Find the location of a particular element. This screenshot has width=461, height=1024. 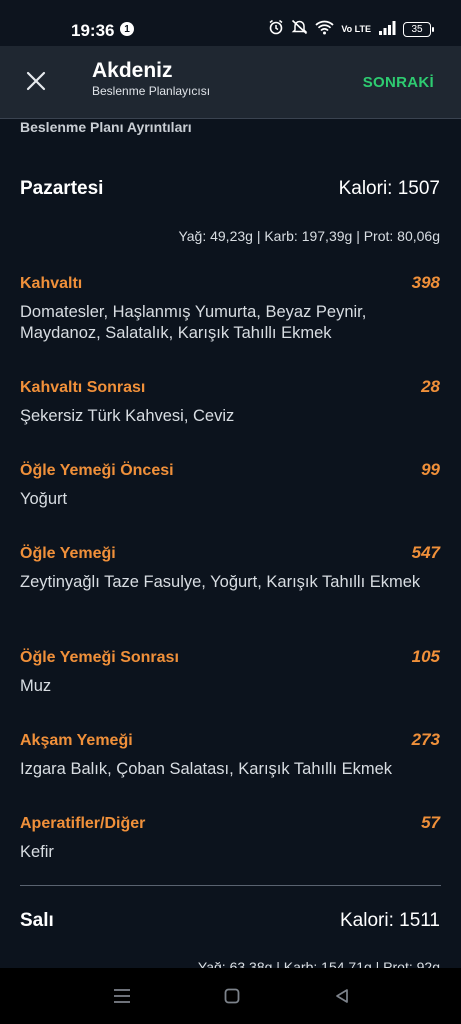

meal-calories: 28 is located at coordinates (430, 386).